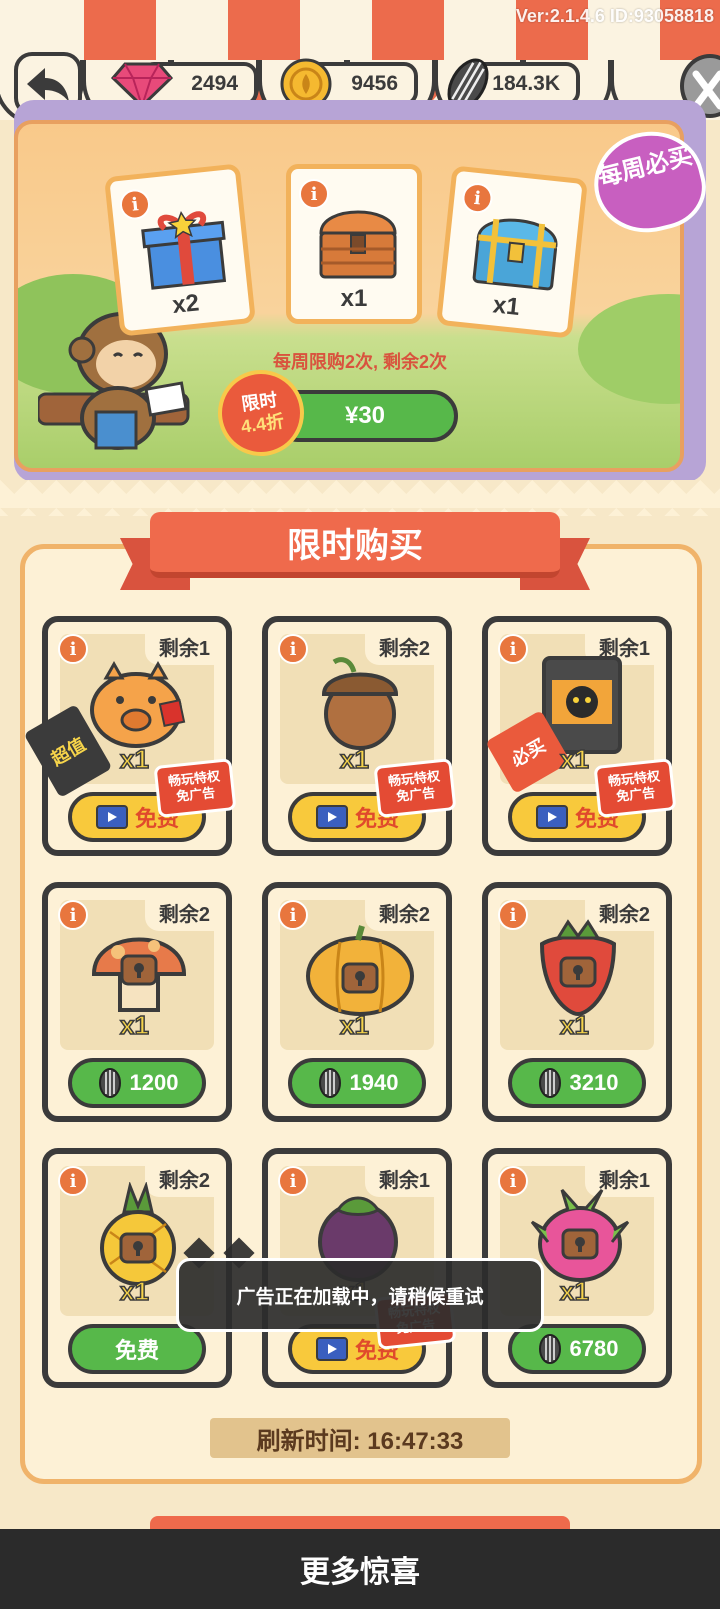 The image size is (720, 1609). I want to click on locked-pineapple-icon, so click(138, 1234).